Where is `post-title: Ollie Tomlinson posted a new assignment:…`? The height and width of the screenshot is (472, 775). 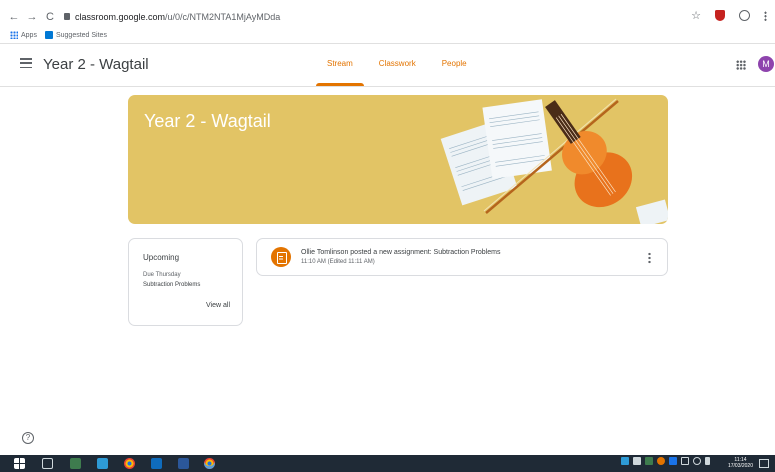 post-title: Ollie Tomlinson posted a new assignment:… is located at coordinates (401, 252).